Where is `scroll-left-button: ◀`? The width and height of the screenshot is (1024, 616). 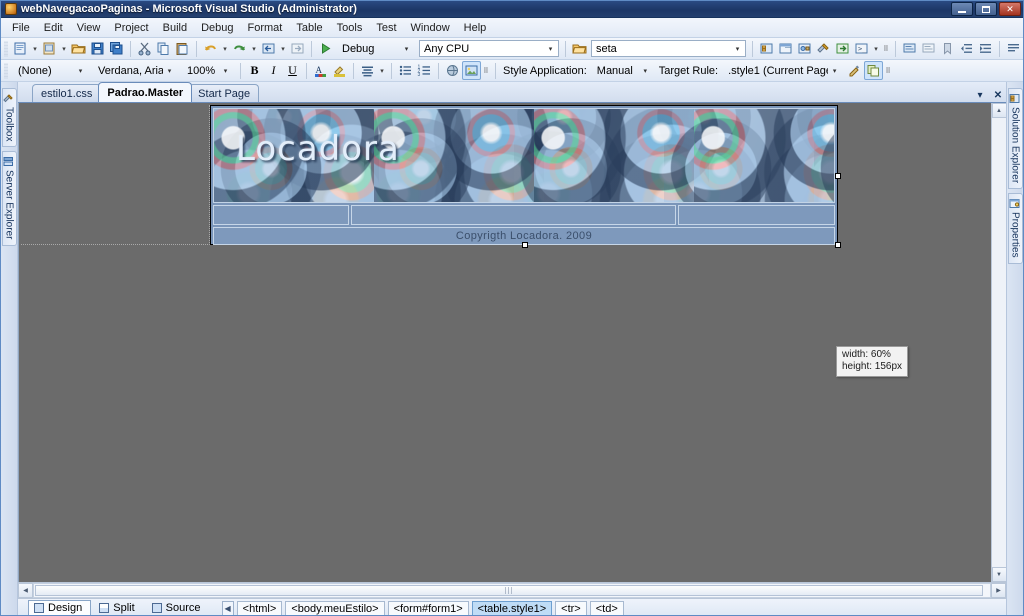 scroll-left-button: ◀ is located at coordinates (25, 590).